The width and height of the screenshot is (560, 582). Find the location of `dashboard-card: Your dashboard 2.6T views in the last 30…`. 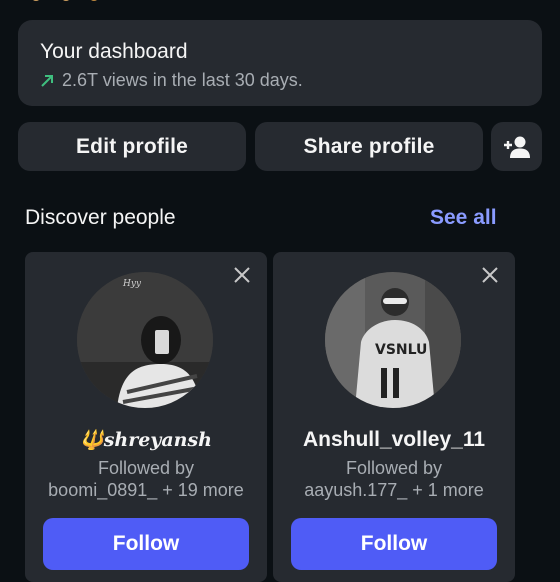

dashboard-card: Your dashboard 2.6T views in the last 30… is located at coordinates (280, 63).